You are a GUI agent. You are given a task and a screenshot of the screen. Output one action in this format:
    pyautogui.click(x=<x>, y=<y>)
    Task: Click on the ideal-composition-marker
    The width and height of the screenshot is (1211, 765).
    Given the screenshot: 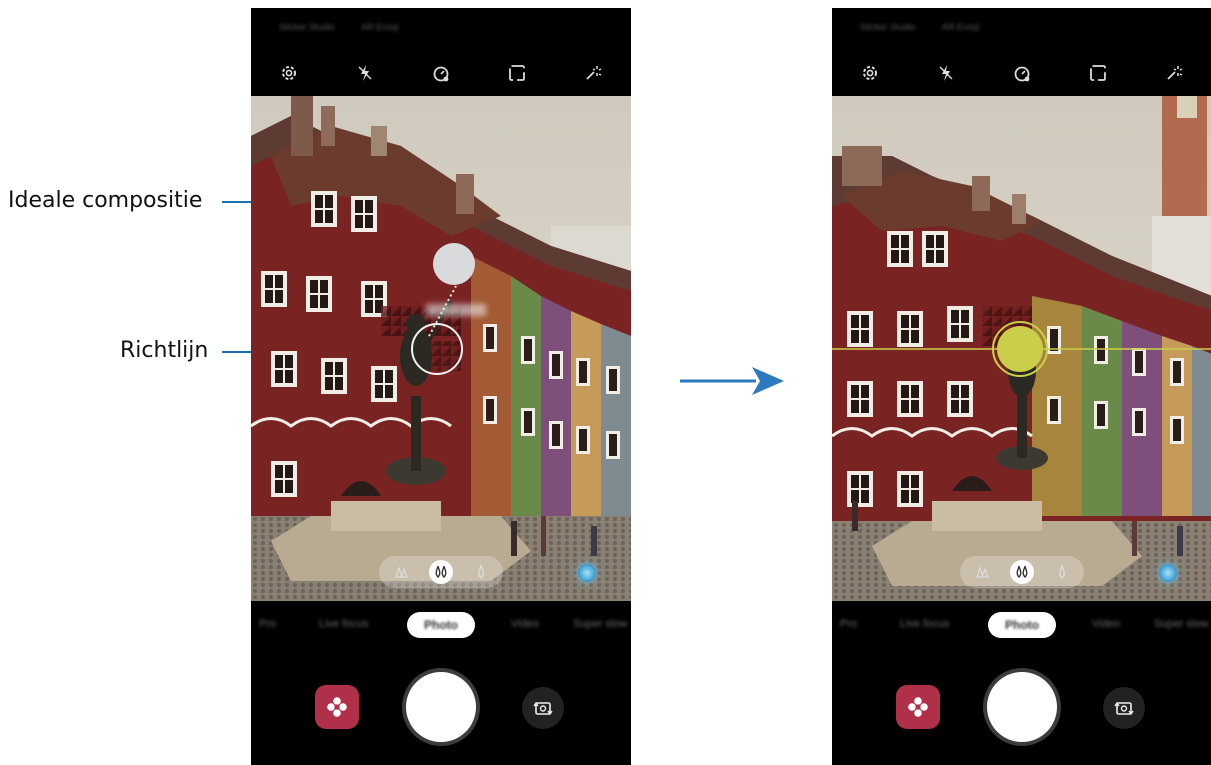 What is the action you would take?
    pyautogui.click(x=454, y=264)
    